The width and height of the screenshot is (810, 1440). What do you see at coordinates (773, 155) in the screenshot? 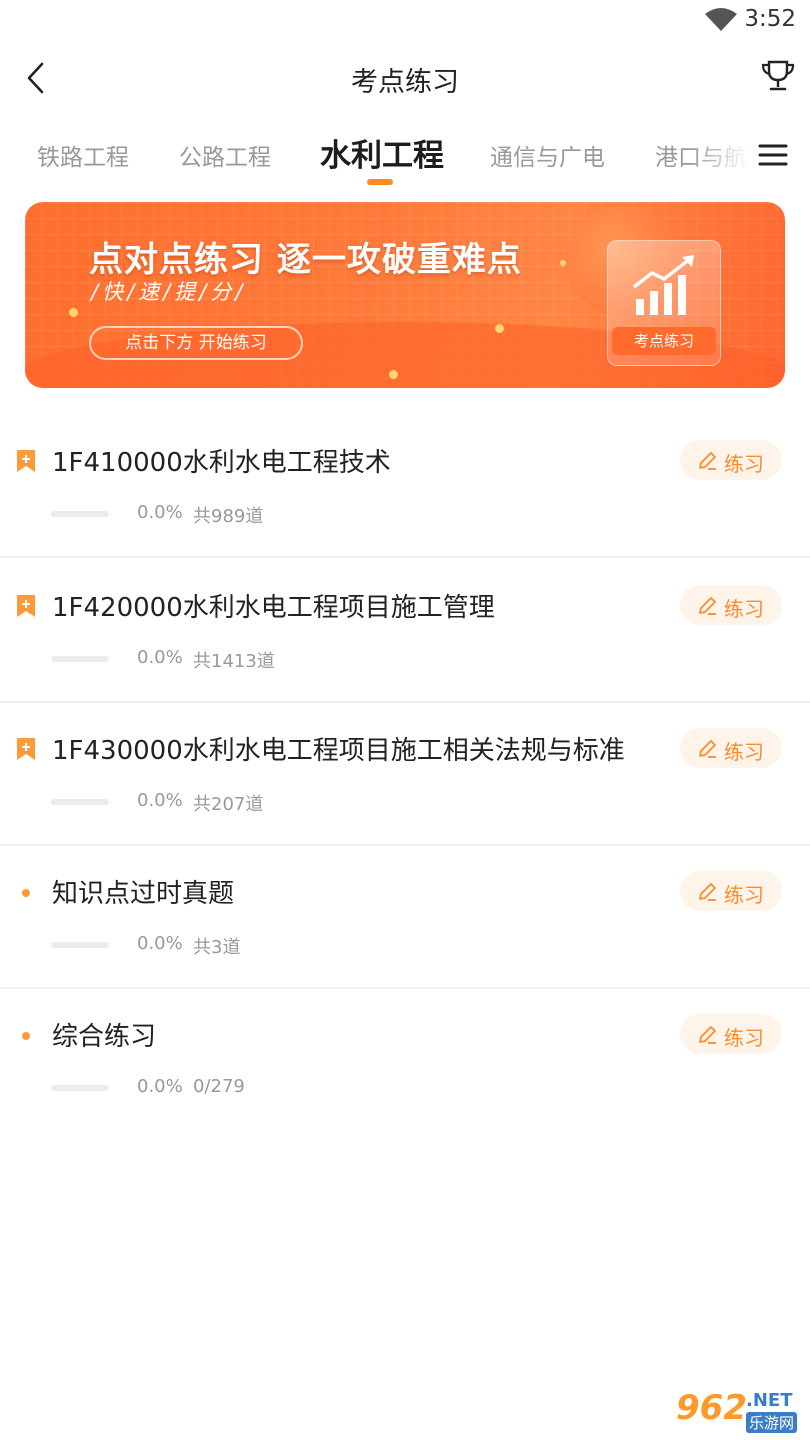
I see `menu-icon` at bounding box center [773, 155].